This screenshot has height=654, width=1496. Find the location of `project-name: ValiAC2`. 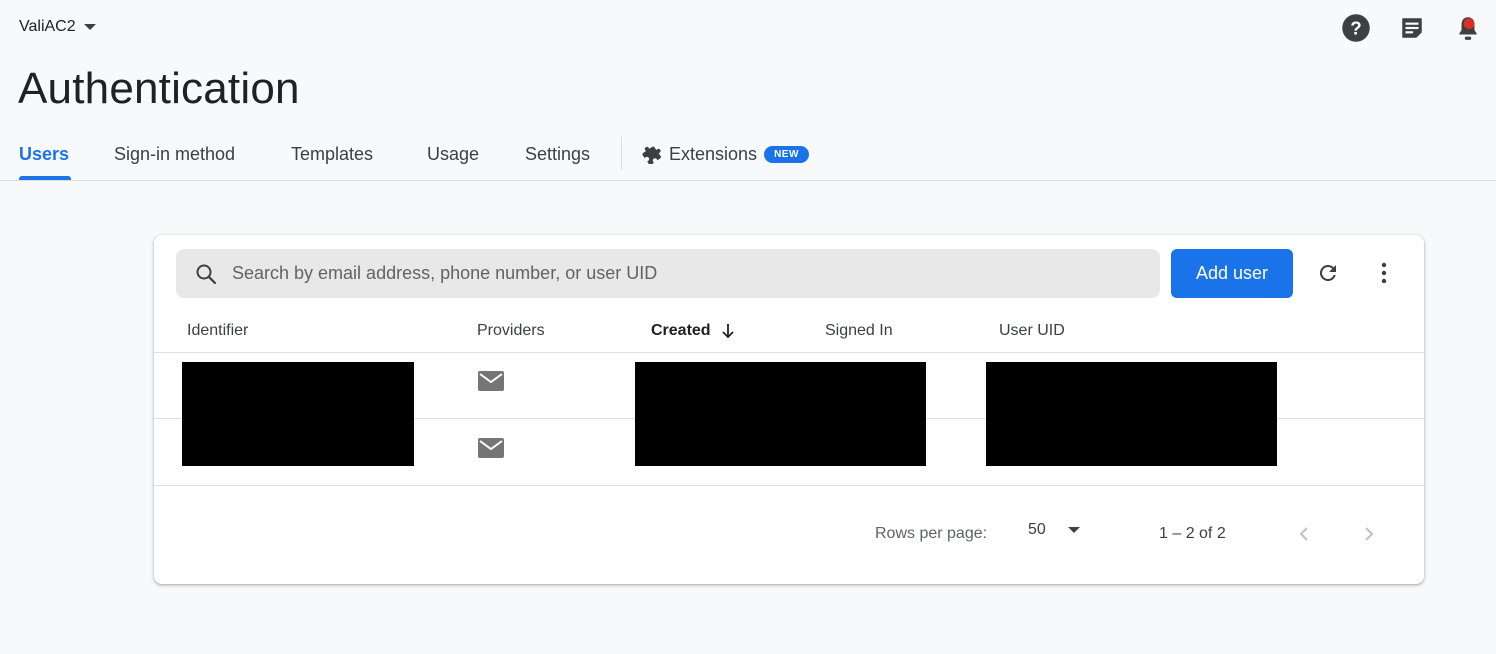

project-name: ValiAC2 is located at coordinates (47, 26).